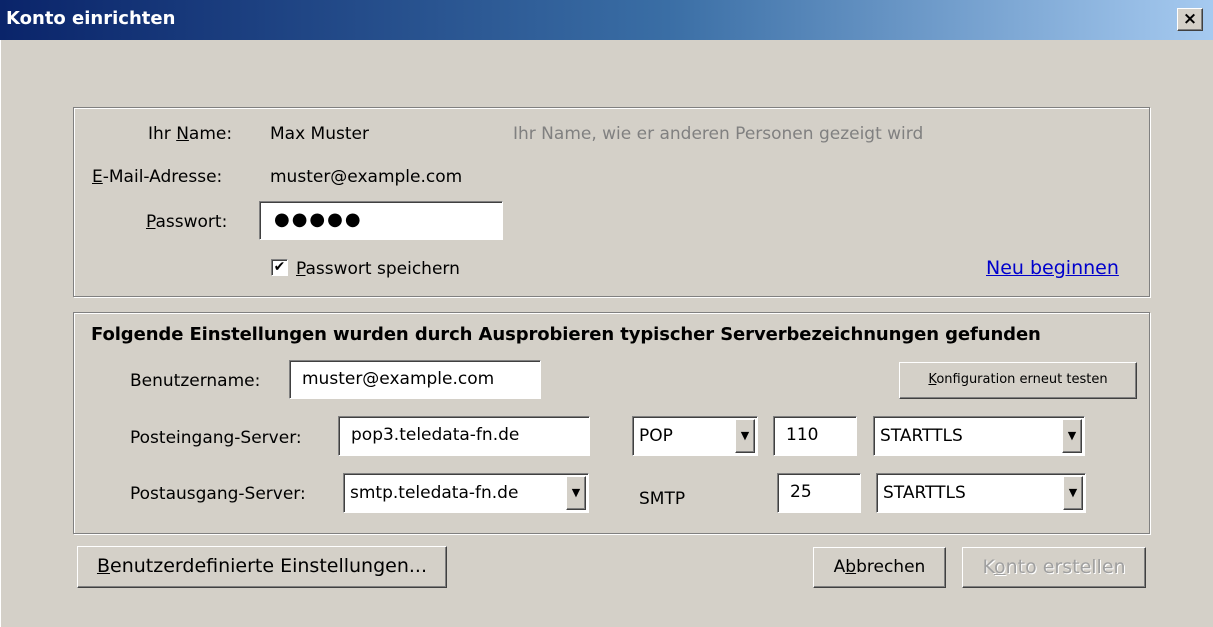 Image resolution: width=1213 pixels, height=627 pixels. What do you see at coordinates (415, 379) in the screenshot?
I see `username-input: muster@example.com` at bounding box center [415, 379].